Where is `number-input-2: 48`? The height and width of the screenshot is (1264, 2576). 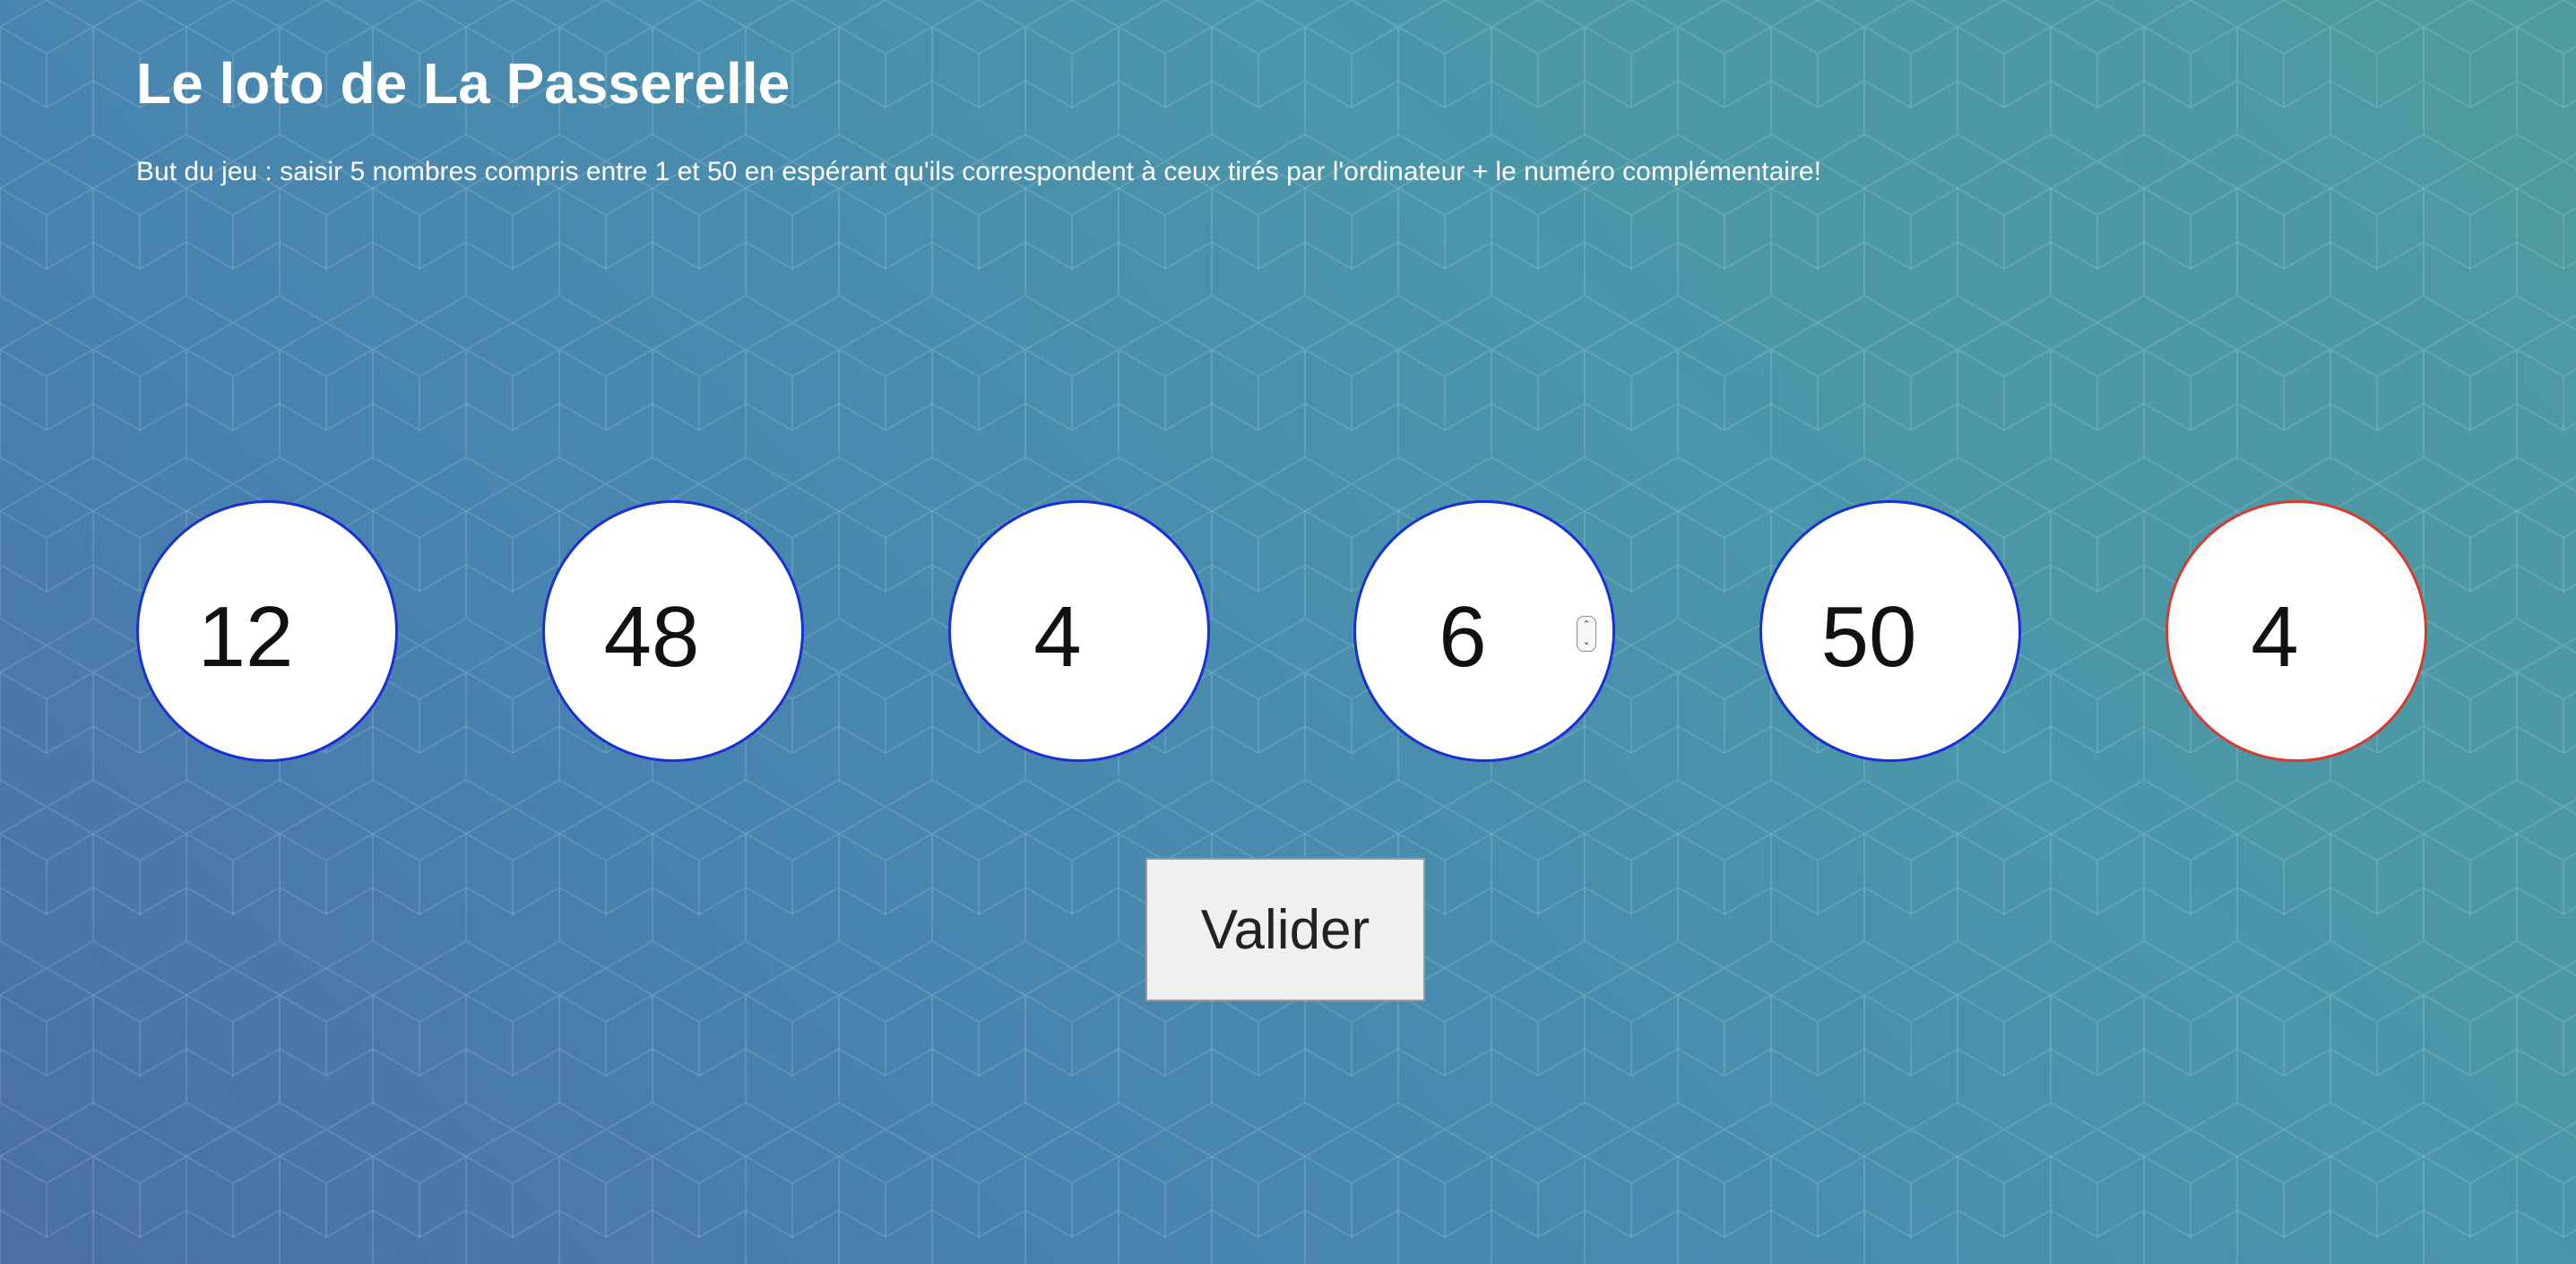
number-input-2: 48 is located at coordinates (651, 634).